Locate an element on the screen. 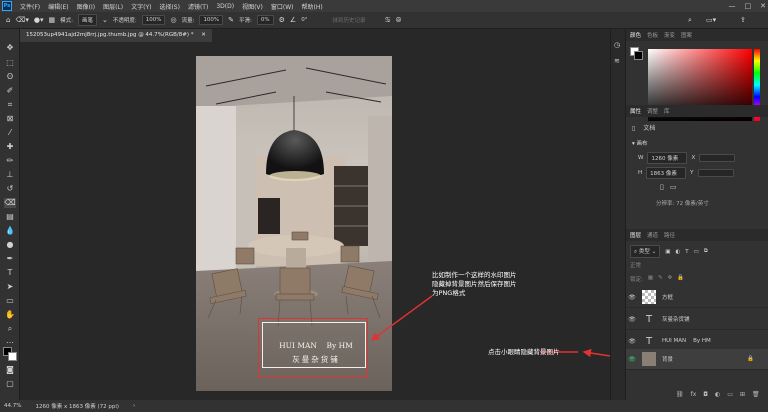 Image resolution: width=768 pixels, height=412 pixels. layers-panel-tabs: 图层 通道 路径 is located at coordinates (697, 235).